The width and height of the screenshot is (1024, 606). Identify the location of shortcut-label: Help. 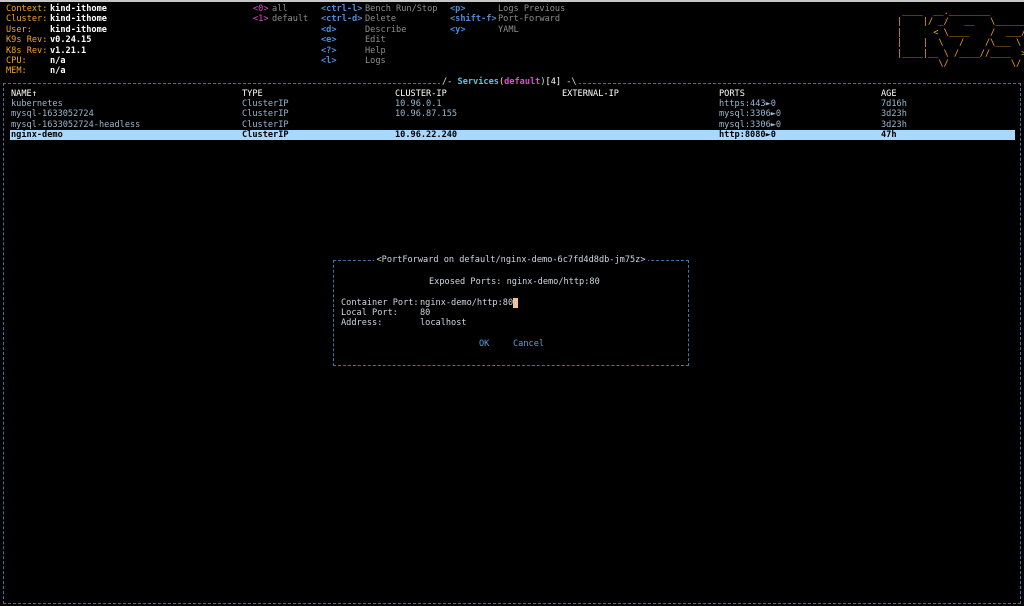
(375, 50).